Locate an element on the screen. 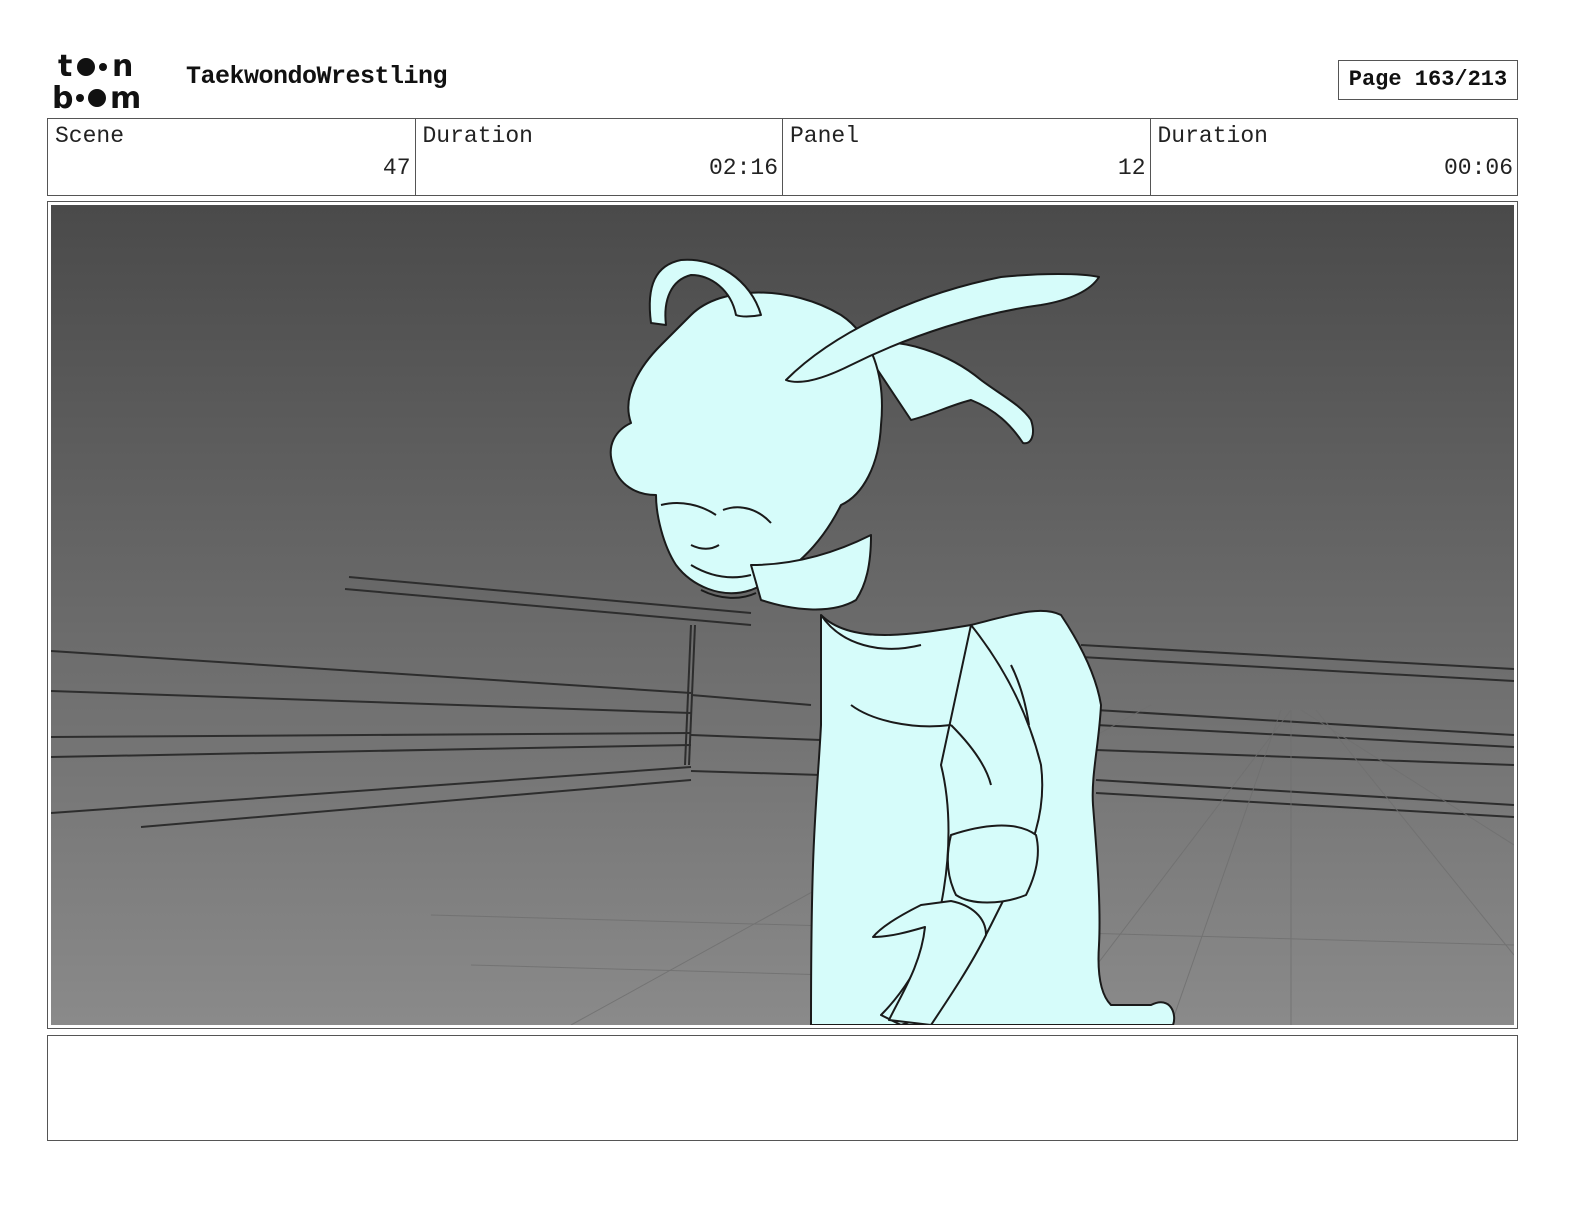 The image size is (1584, 1224). page-number: Page 163/213 is located at coordinates (1428, 80).